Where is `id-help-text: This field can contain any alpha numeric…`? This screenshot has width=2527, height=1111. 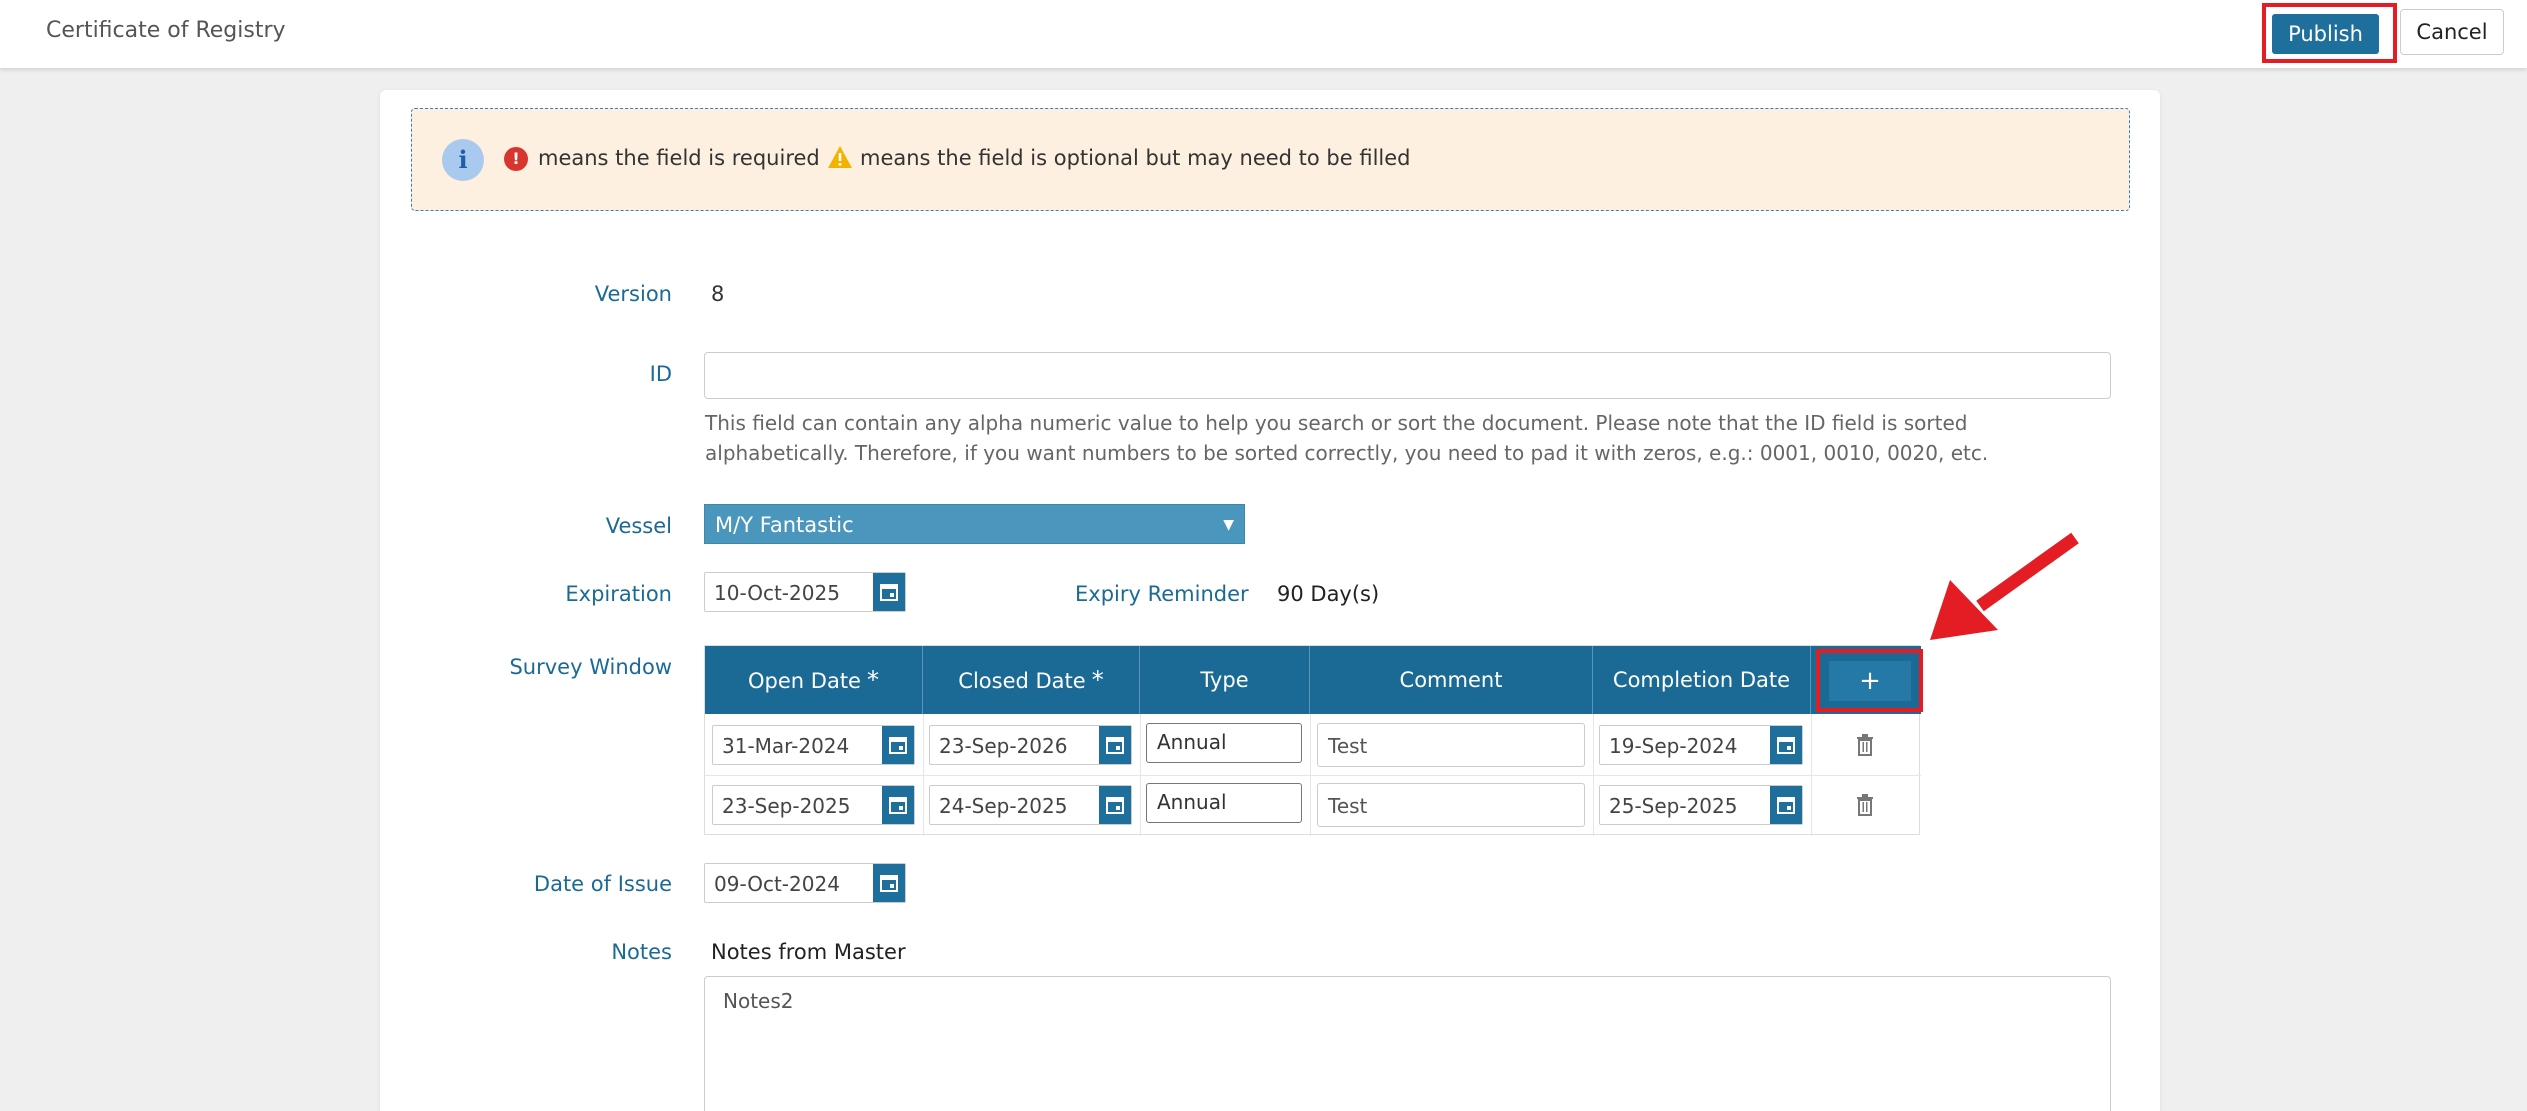 id-help-text: This field can contain any alpha numeric… is located at coordinates (1347, 438).